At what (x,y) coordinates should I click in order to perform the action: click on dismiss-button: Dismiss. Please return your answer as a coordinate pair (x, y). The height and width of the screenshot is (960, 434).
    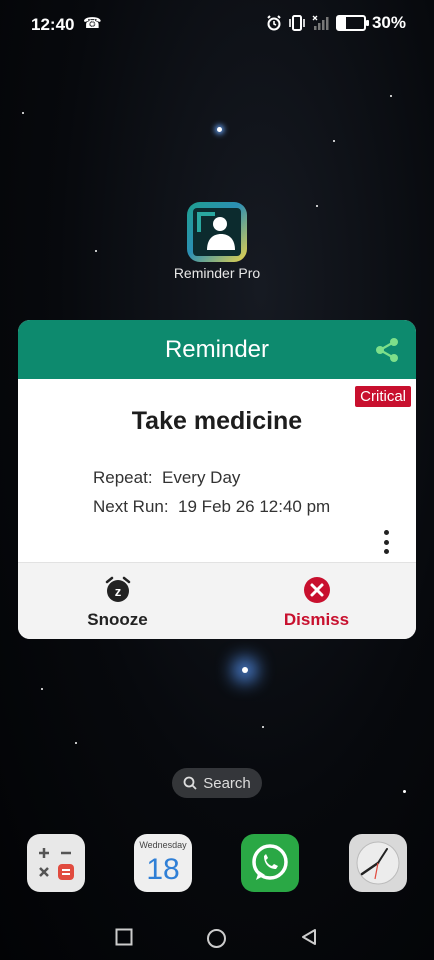
    Looking at the image, I should click on (316, 601).